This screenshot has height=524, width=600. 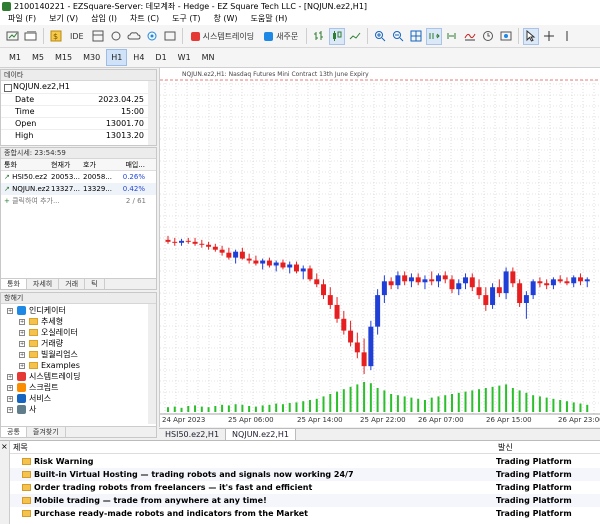 What do you see at coordinates (23, 18) in the screenshot?
I see `menu-file: 파일 (F)` at bounding box center [23, 18].